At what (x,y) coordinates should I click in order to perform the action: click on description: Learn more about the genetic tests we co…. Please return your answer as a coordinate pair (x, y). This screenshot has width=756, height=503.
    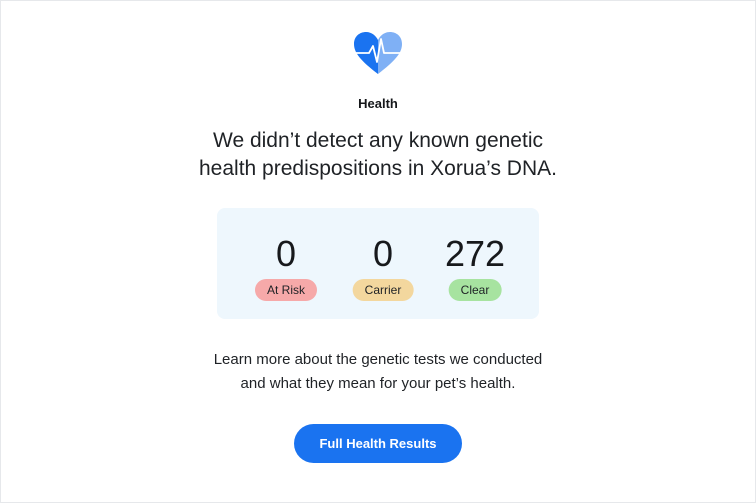
    Looking at the image, I should click on (378, 372).